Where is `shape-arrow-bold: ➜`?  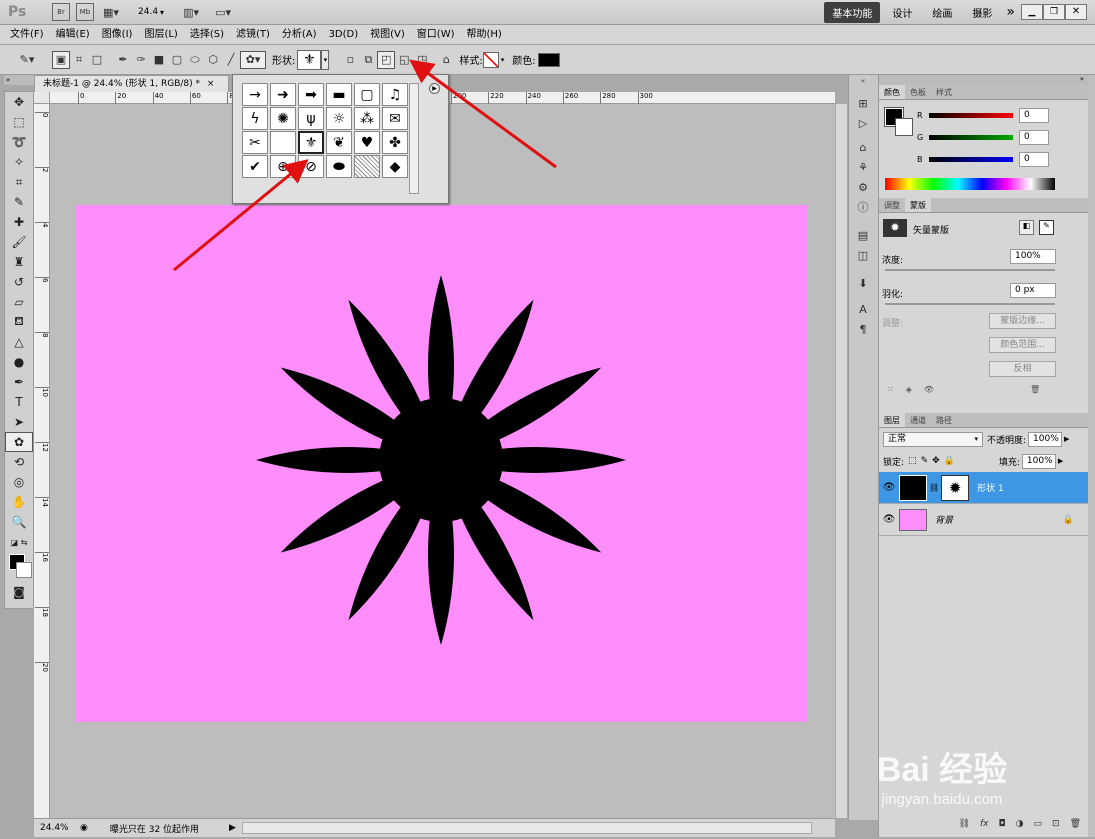
shape-arrow-bold: ➜ is located at coordinates (283, 94).